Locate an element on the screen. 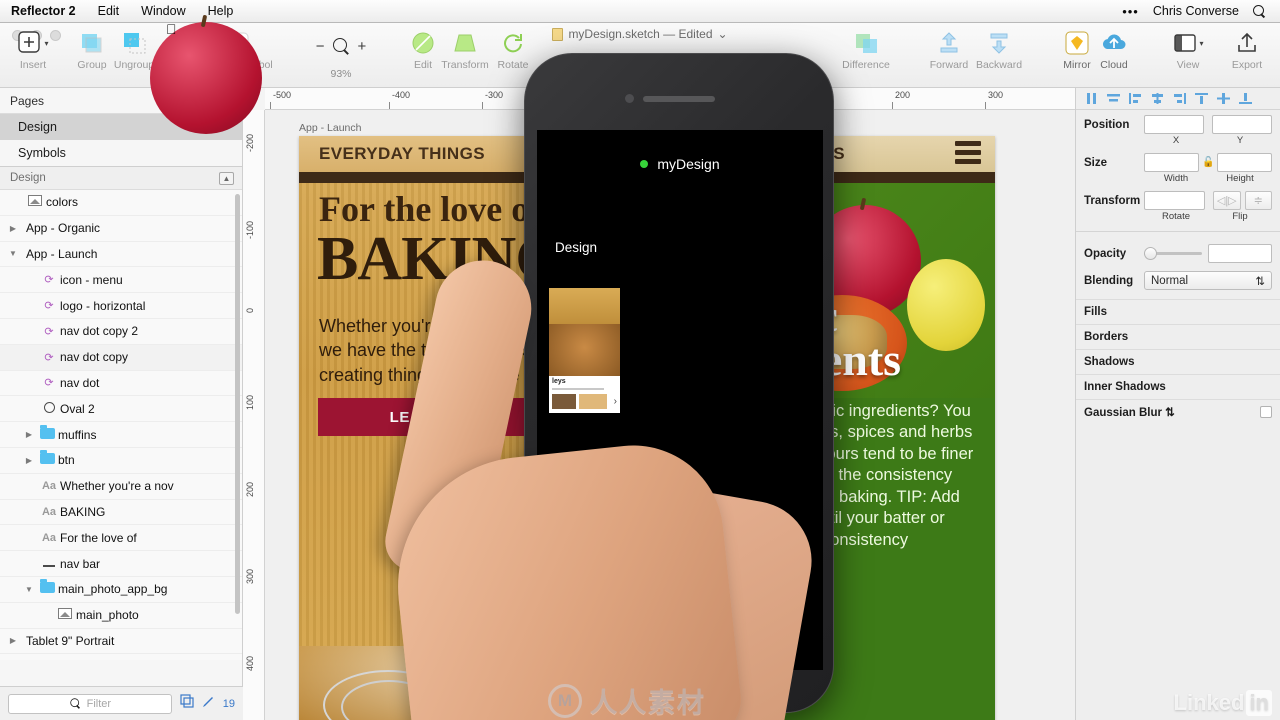  pencil-icon is located at coordinates (208, 704).